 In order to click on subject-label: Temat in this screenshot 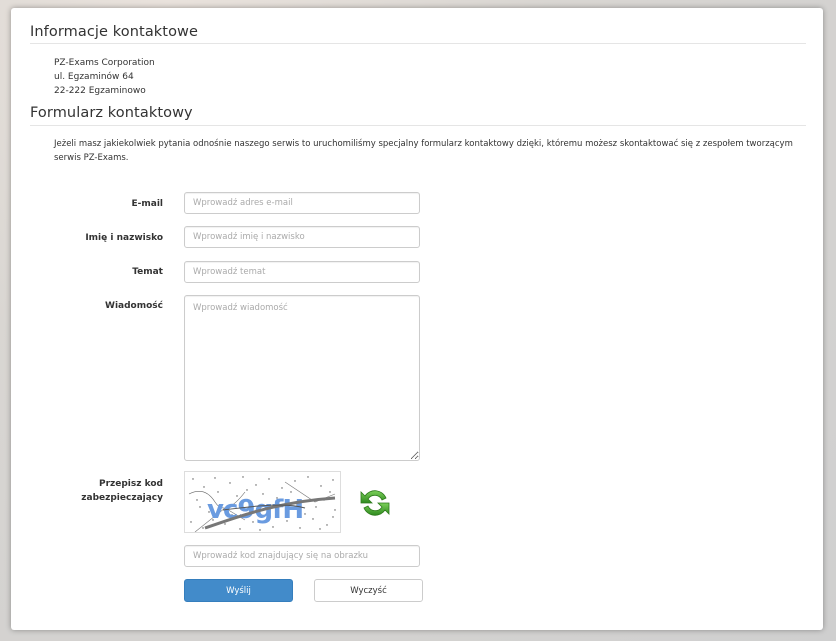, I will do `click(147, 272)`.